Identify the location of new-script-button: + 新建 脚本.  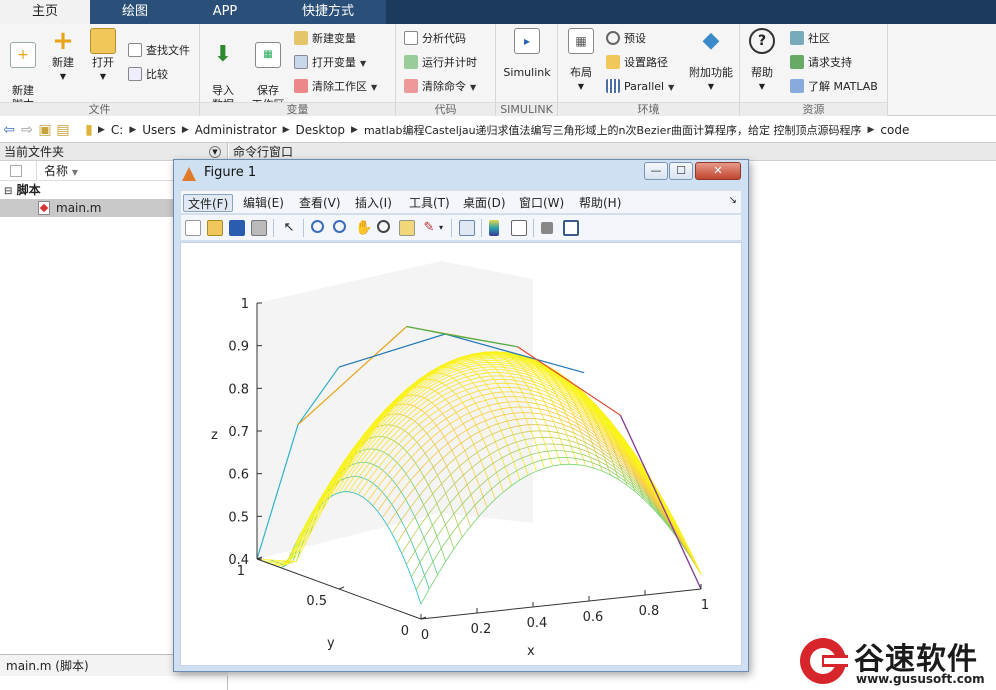
(23, 70).